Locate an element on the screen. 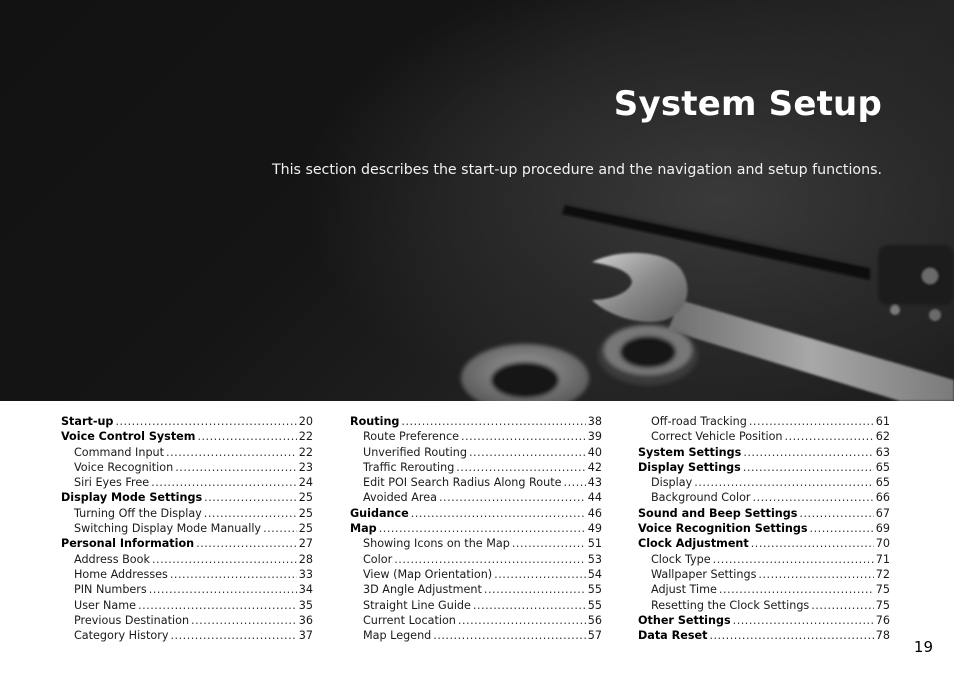  toc-entry-page: 54 is located at coordinates (594, 574).